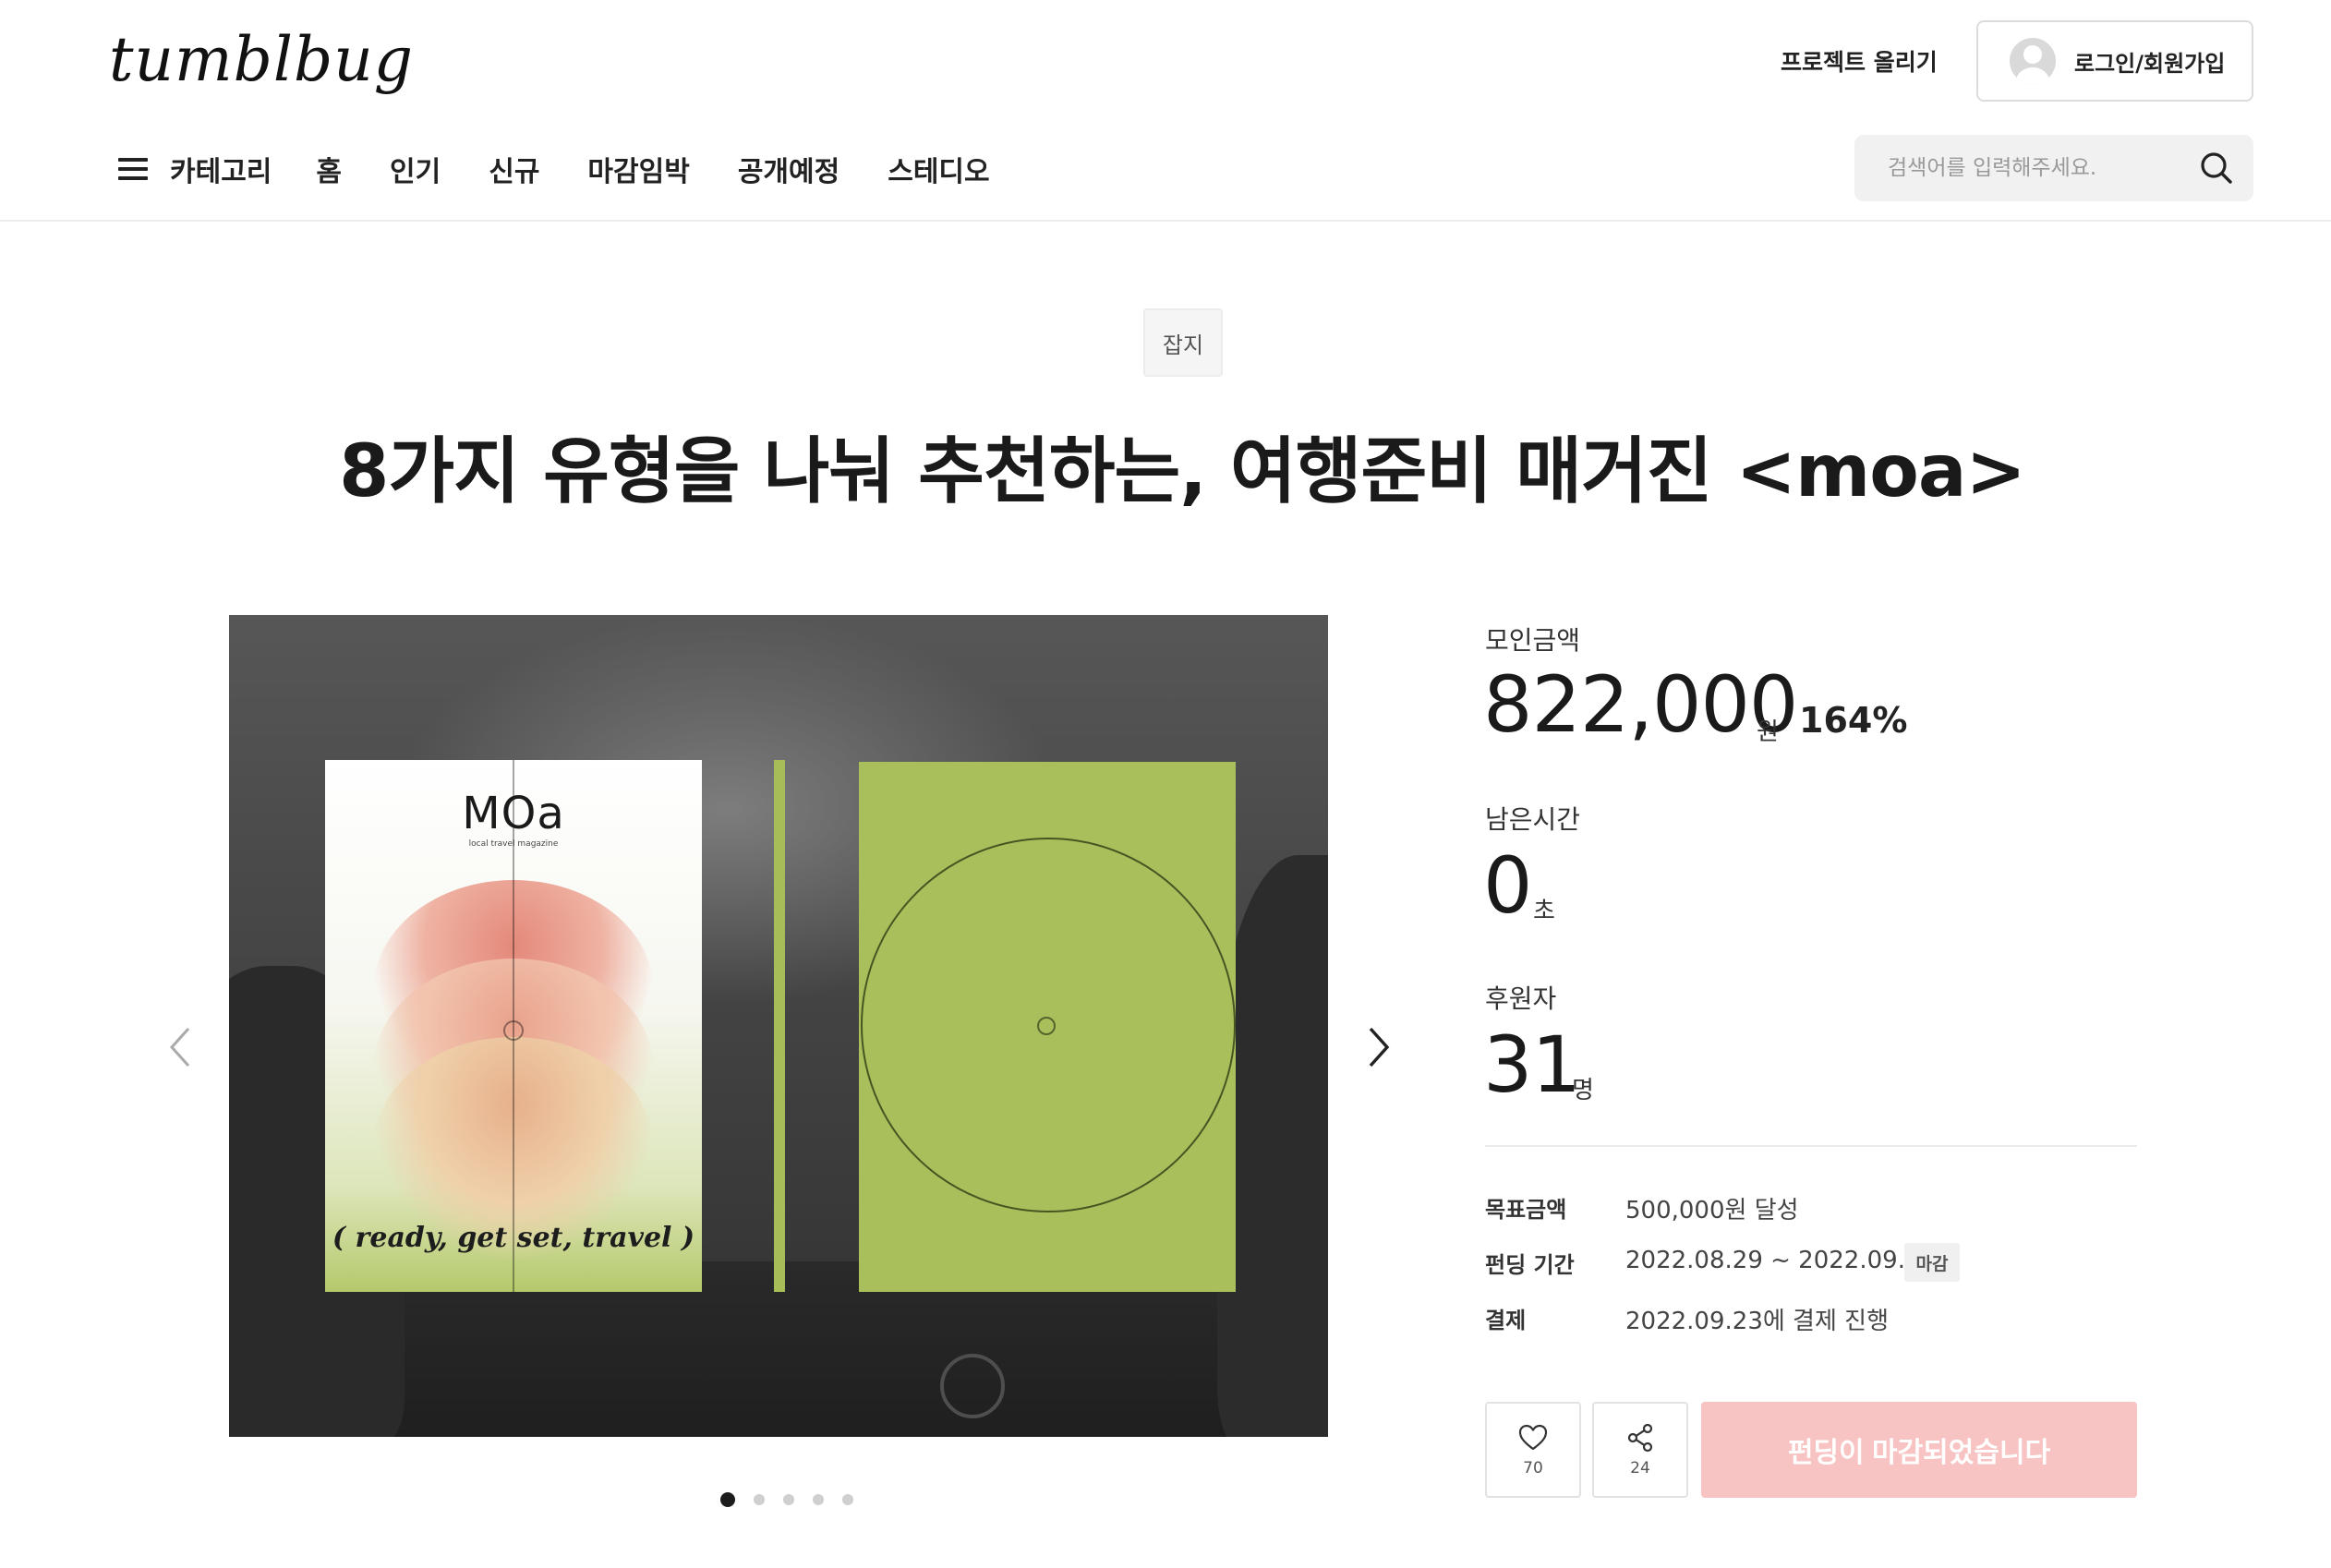  What do you see at coordinates (134, 169) in the screenshot?
I see `hamburger-menu-icon` at bounding box center [134, 169].